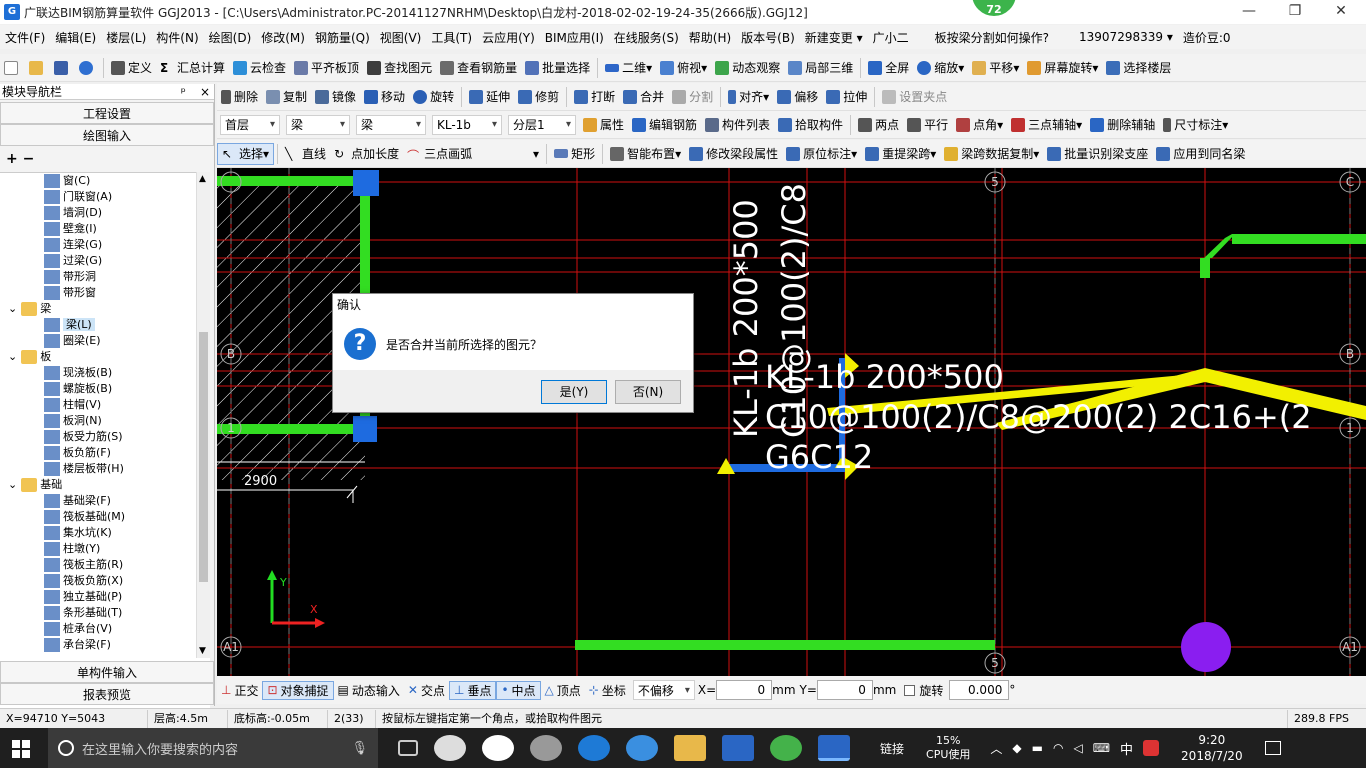 The width and height of the screenshot is (1366, 768). I want to click on tree-item: 螺旋板(B), so click(105, 389).